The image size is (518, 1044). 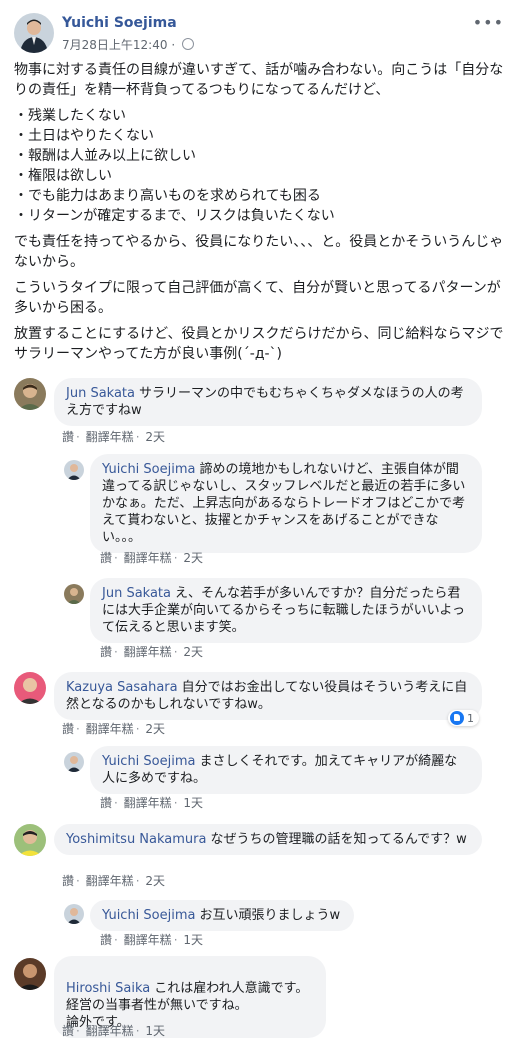 I want to click on reaction-count: 1, so click(x=463, y=718).